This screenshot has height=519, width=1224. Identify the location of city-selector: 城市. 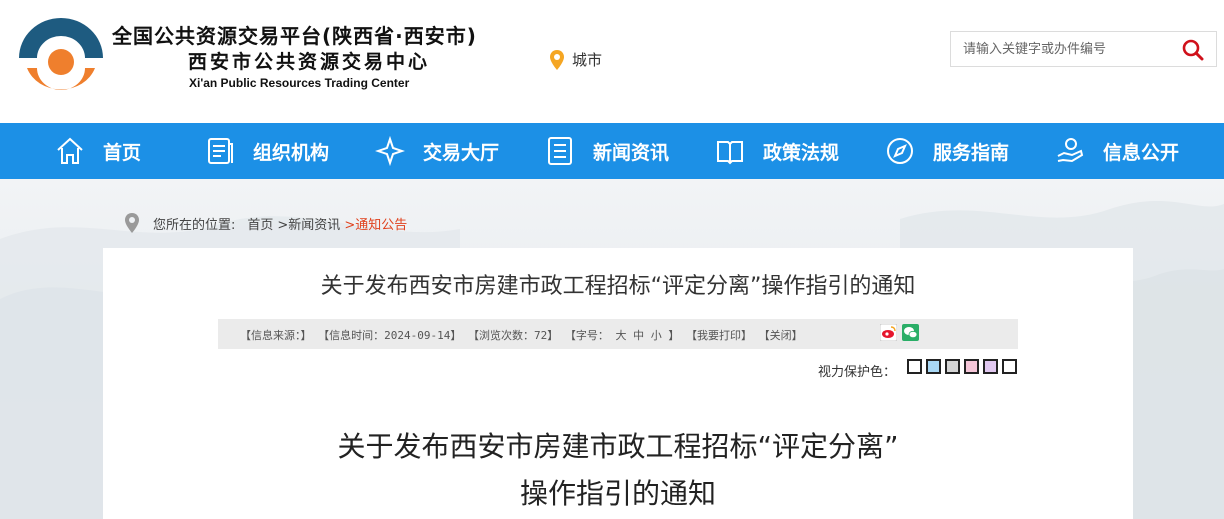
(576, 59).